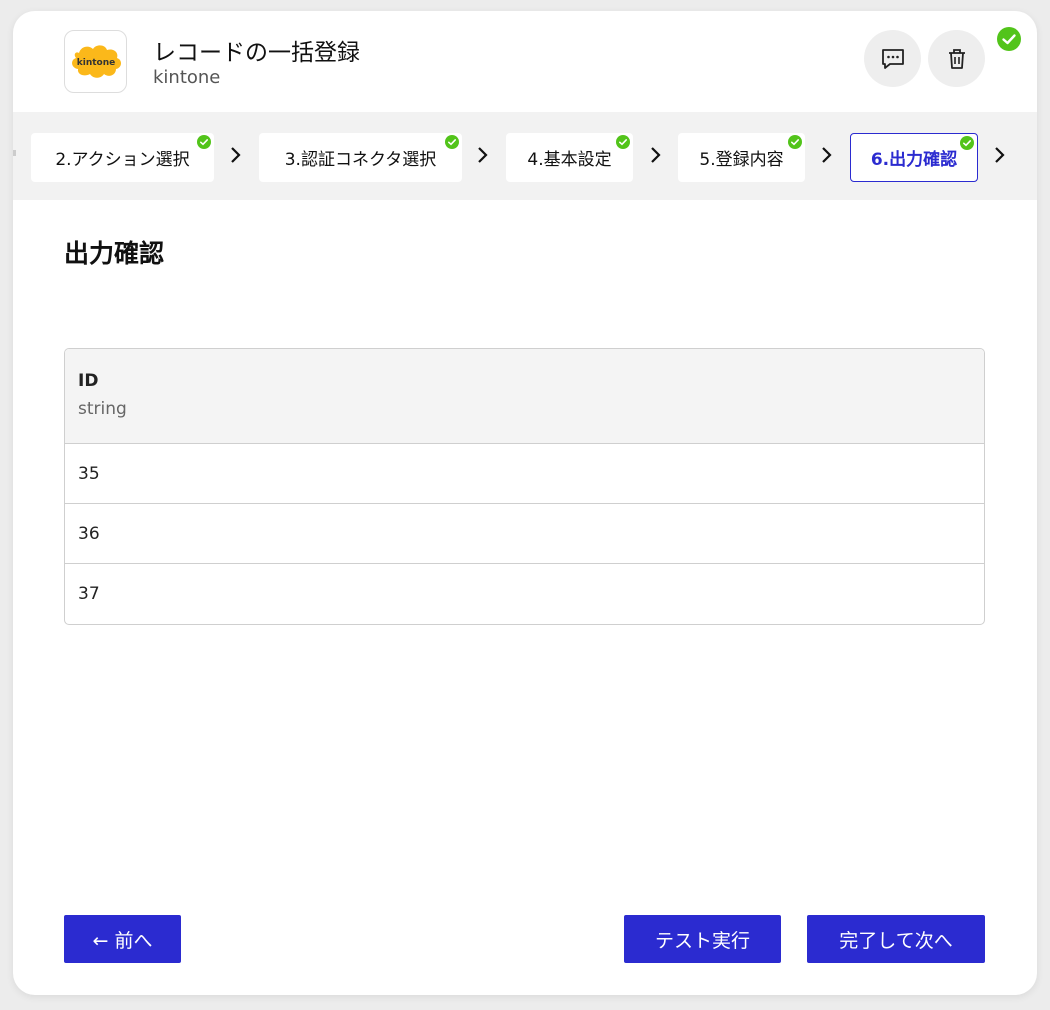 This screenshot has width=1050, height=1010. I want to click on step-label: 3.認証コネクタ選択, so click(360, 160).